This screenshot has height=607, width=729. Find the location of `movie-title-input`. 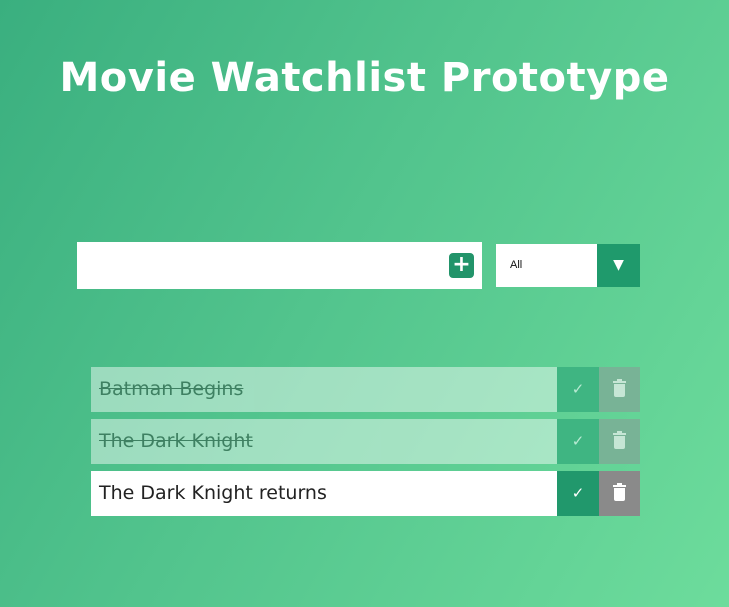

movie-title-input is located at coordinates (257, 265).